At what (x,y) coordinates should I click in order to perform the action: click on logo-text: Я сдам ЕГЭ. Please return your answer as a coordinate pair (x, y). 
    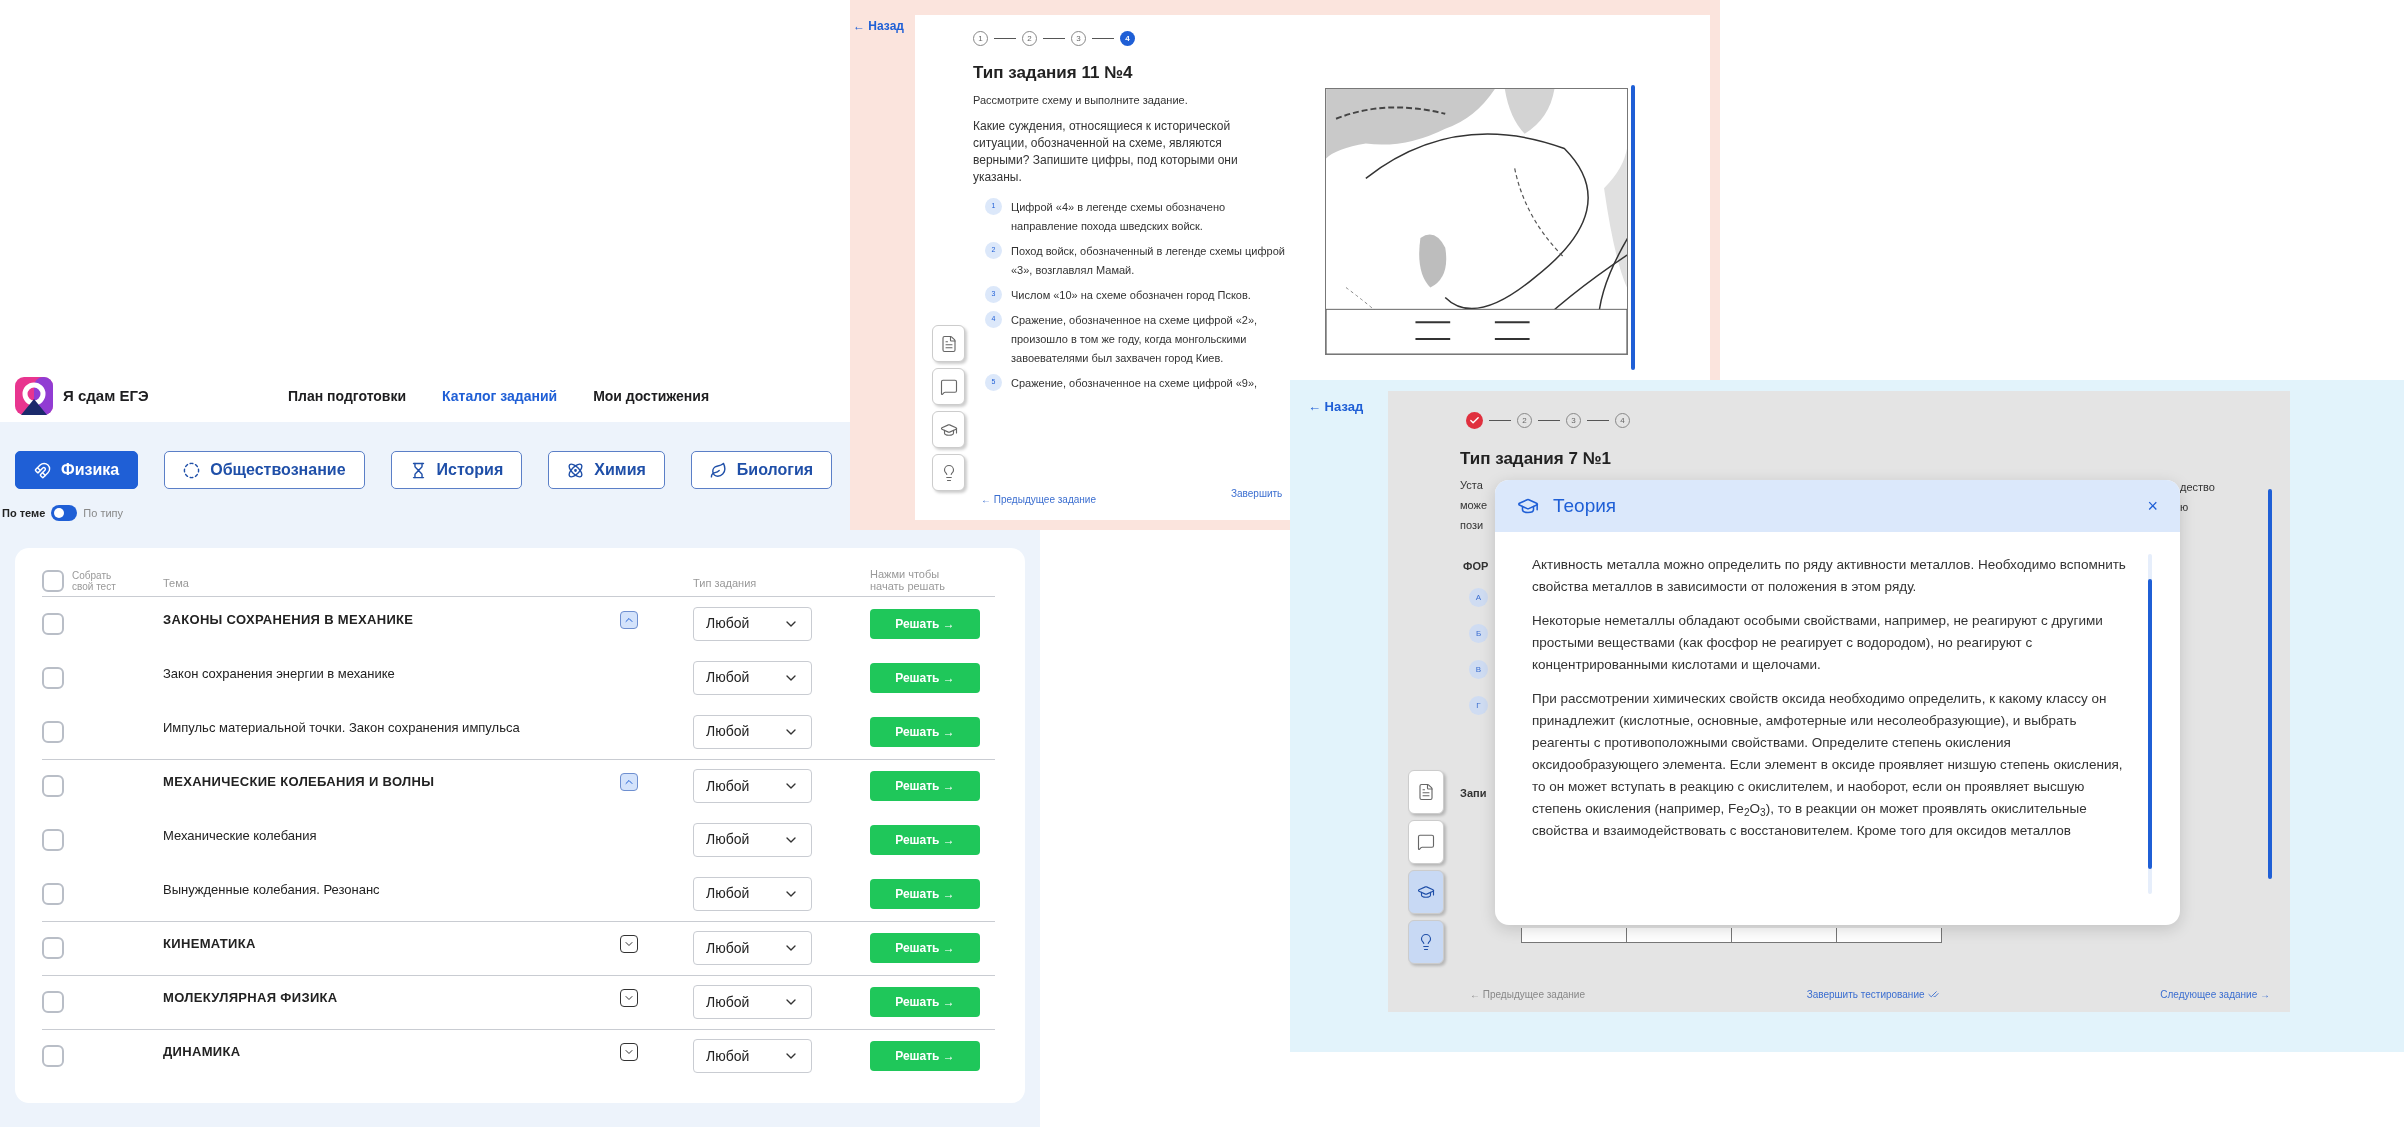
    Looking at the image, I should click on (106, 395).